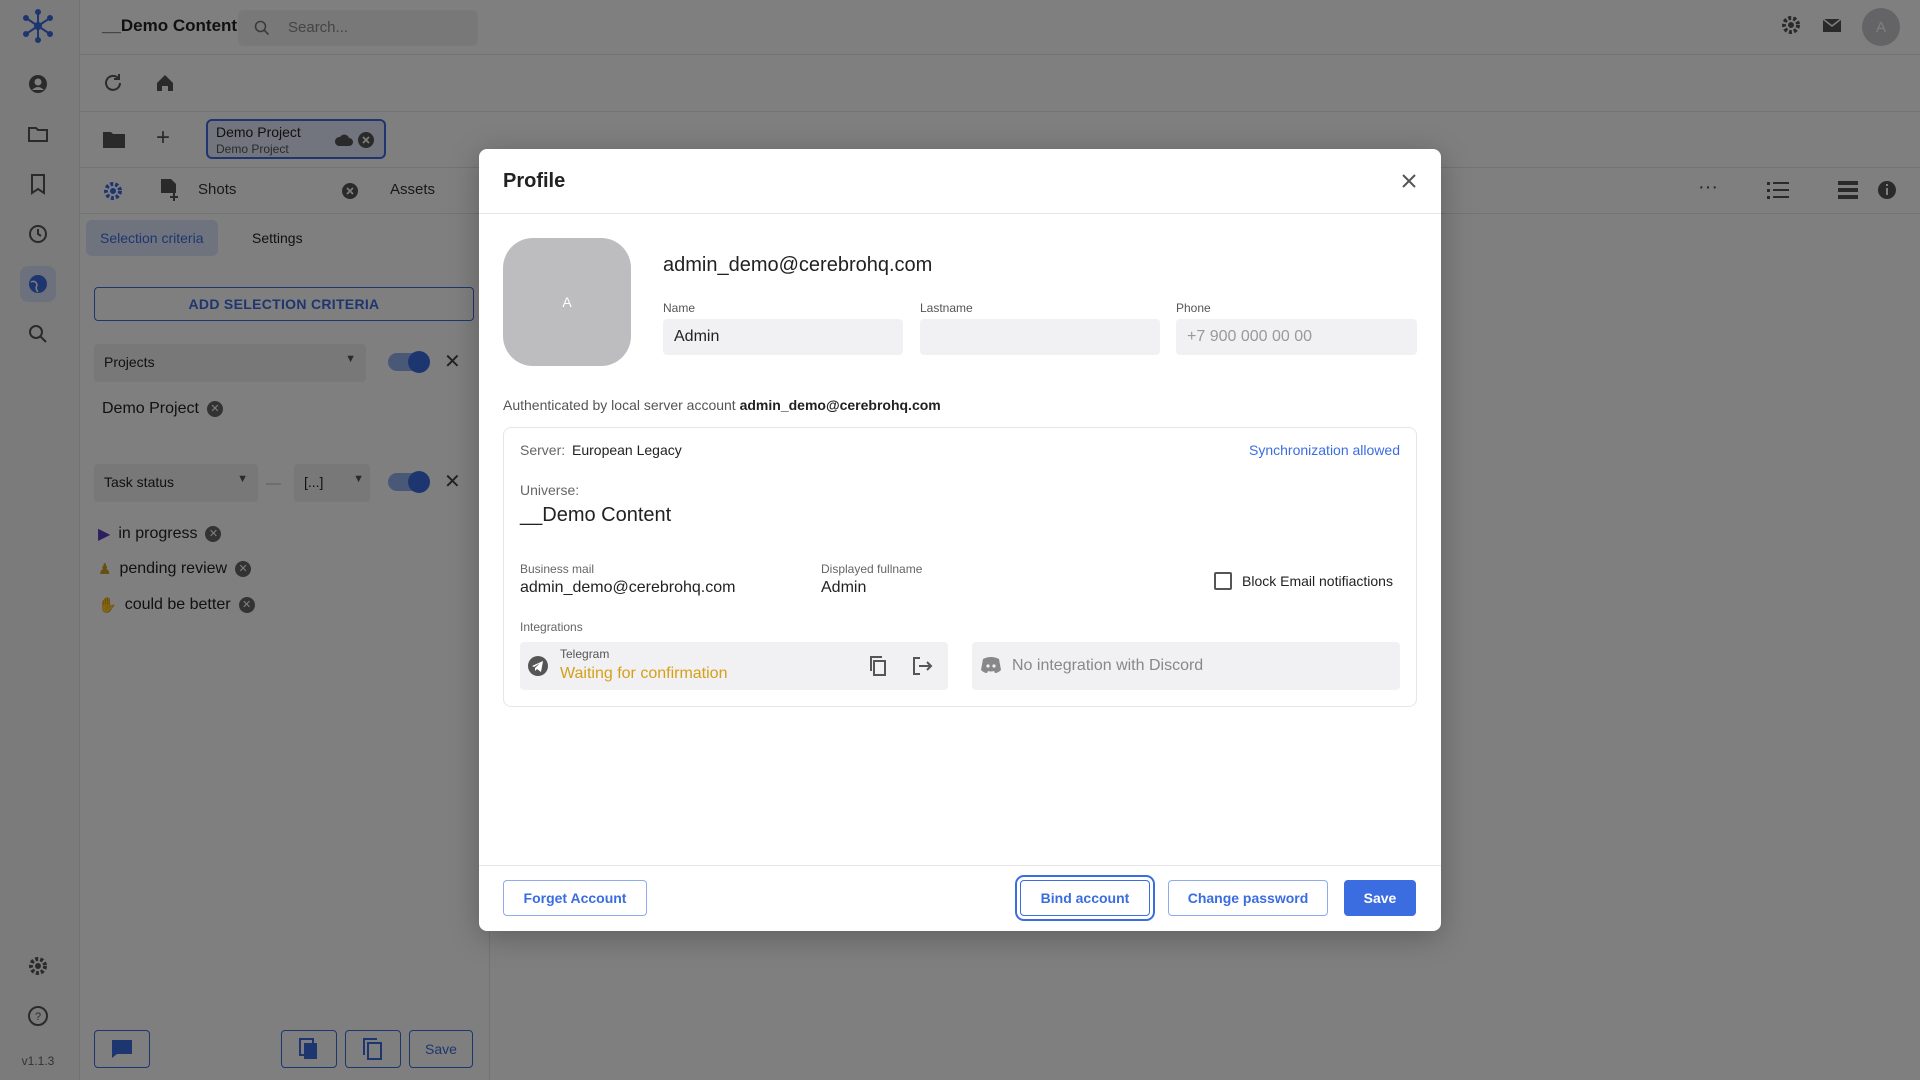 This screenshot has height=1080, width=1920. What do you see at coordinates (534, 181) in the screenshot?
I see `dialog-title: Profile` at bounding box center [534, 181].